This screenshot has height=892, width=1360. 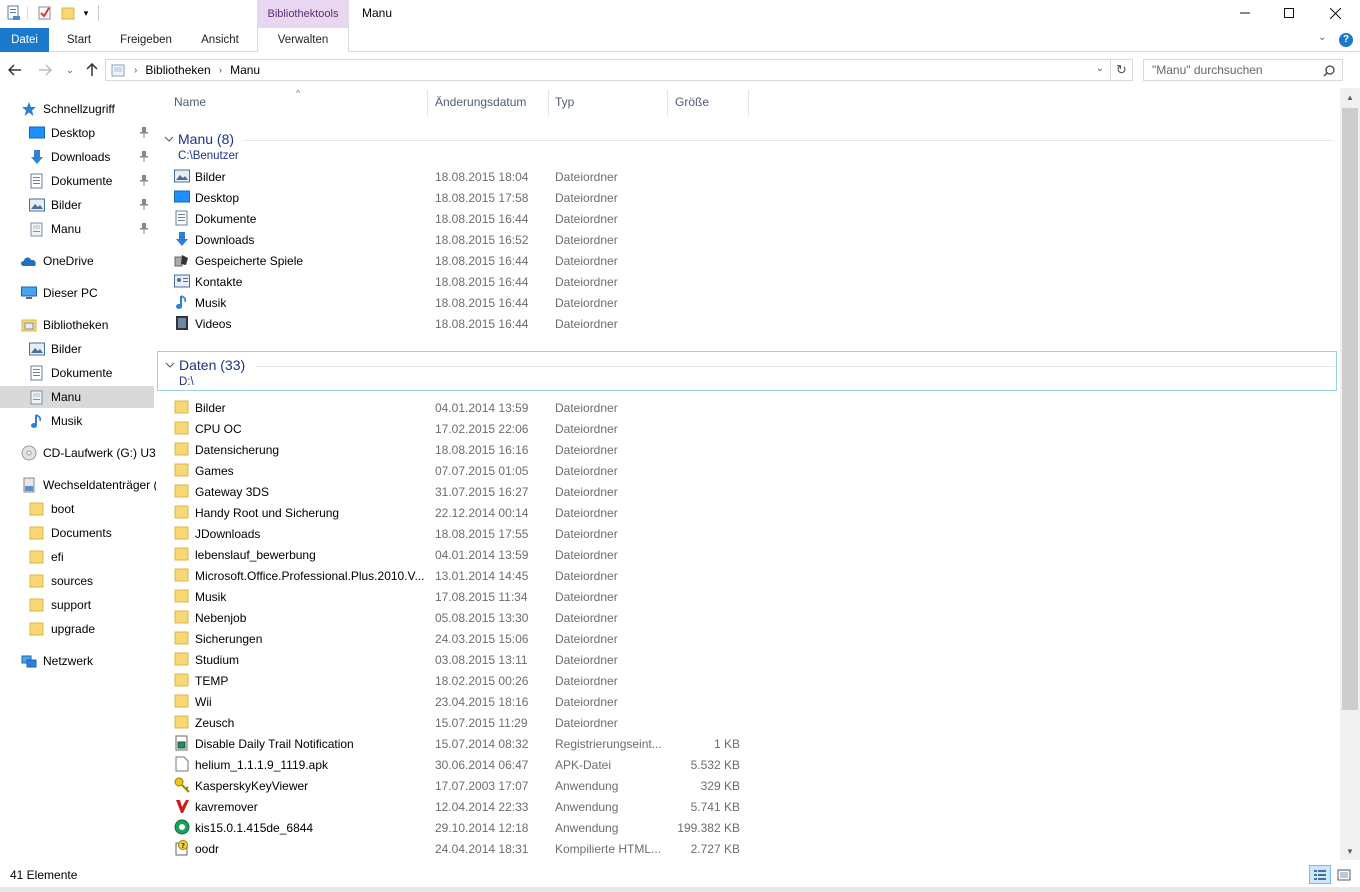 What do you see at coordinates (77, 581) in the screenshot?
I see `sidebar-item-sources: sources` at bounding box center [77, 581].